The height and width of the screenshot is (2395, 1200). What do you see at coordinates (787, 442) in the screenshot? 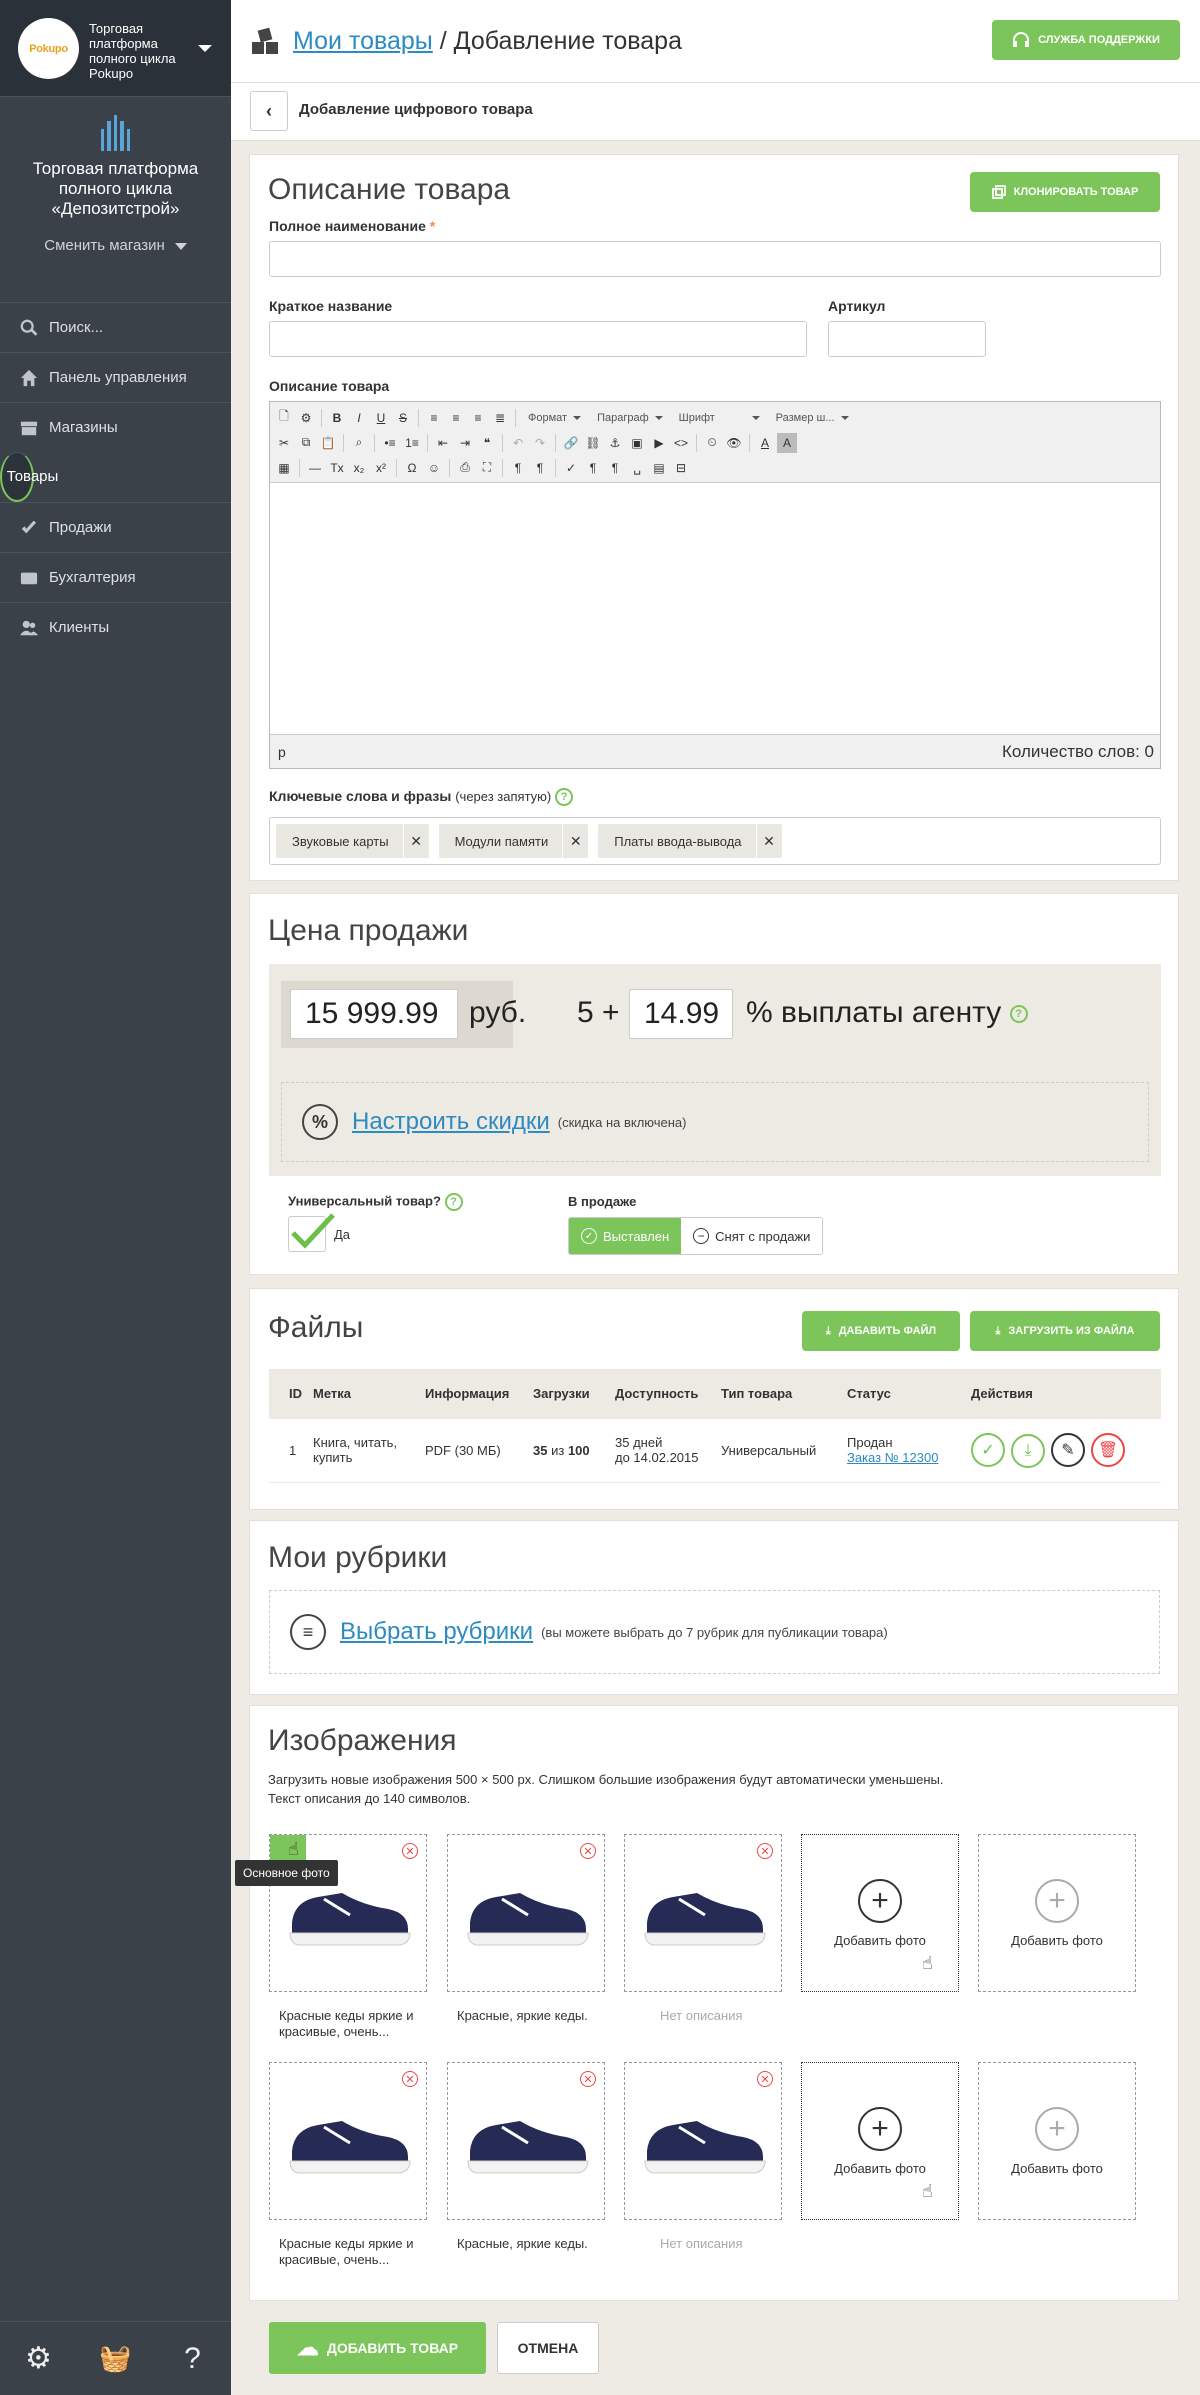
I see `bg-color-icon: A` at bounding box center [787, 442].